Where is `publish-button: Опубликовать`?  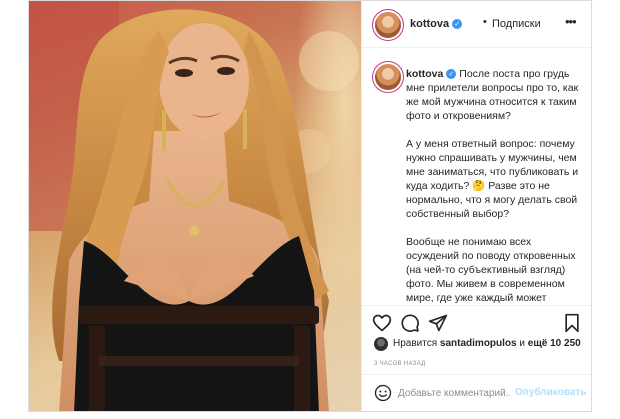 publish-button: Опубликовать is located at coordinates (550, 392).